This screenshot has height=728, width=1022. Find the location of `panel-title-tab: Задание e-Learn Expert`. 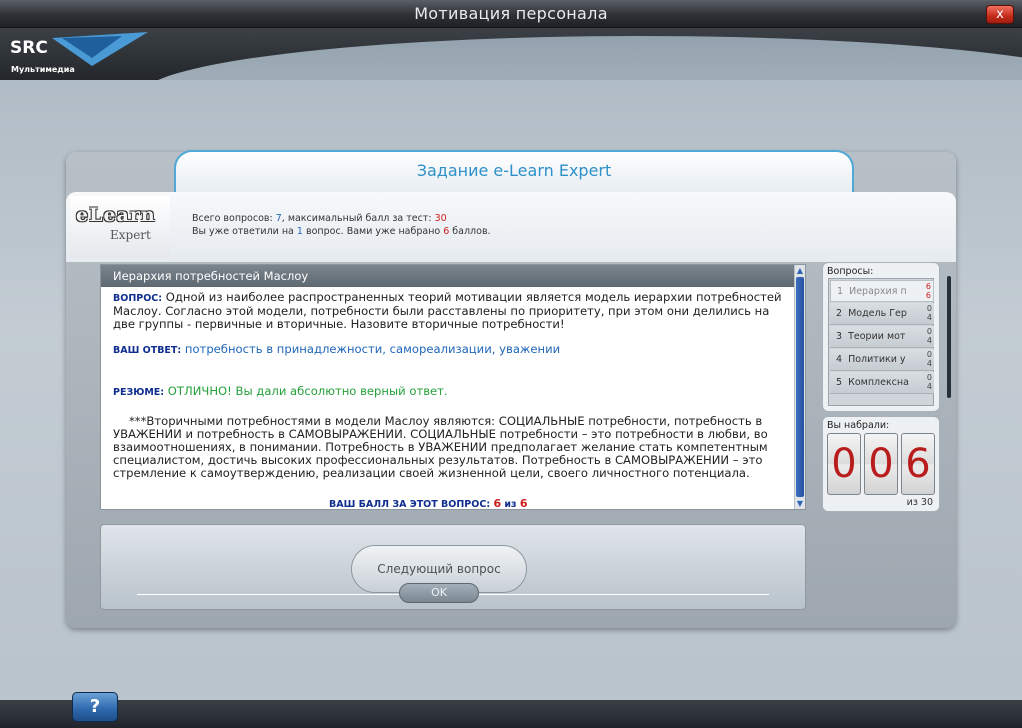

panel-title-tab: Задание e-Learn Expert is located at coordinates (514, 171).